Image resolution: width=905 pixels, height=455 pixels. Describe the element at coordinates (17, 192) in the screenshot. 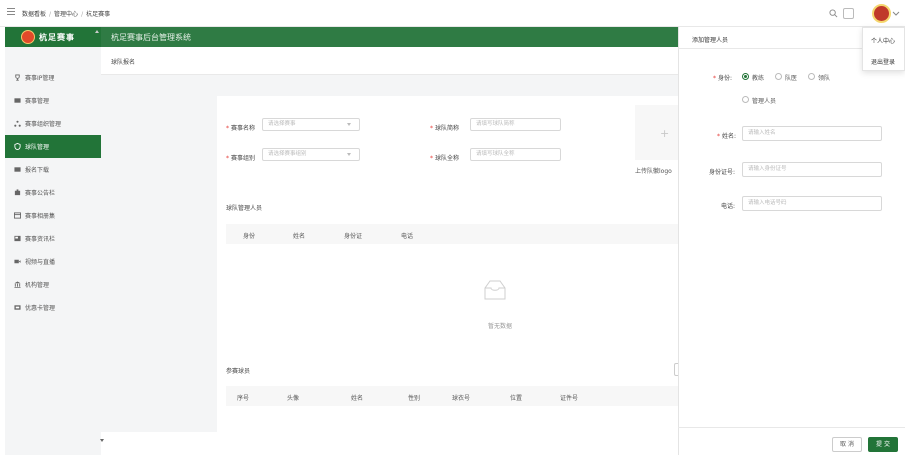

I see `notice-icon` at that location.